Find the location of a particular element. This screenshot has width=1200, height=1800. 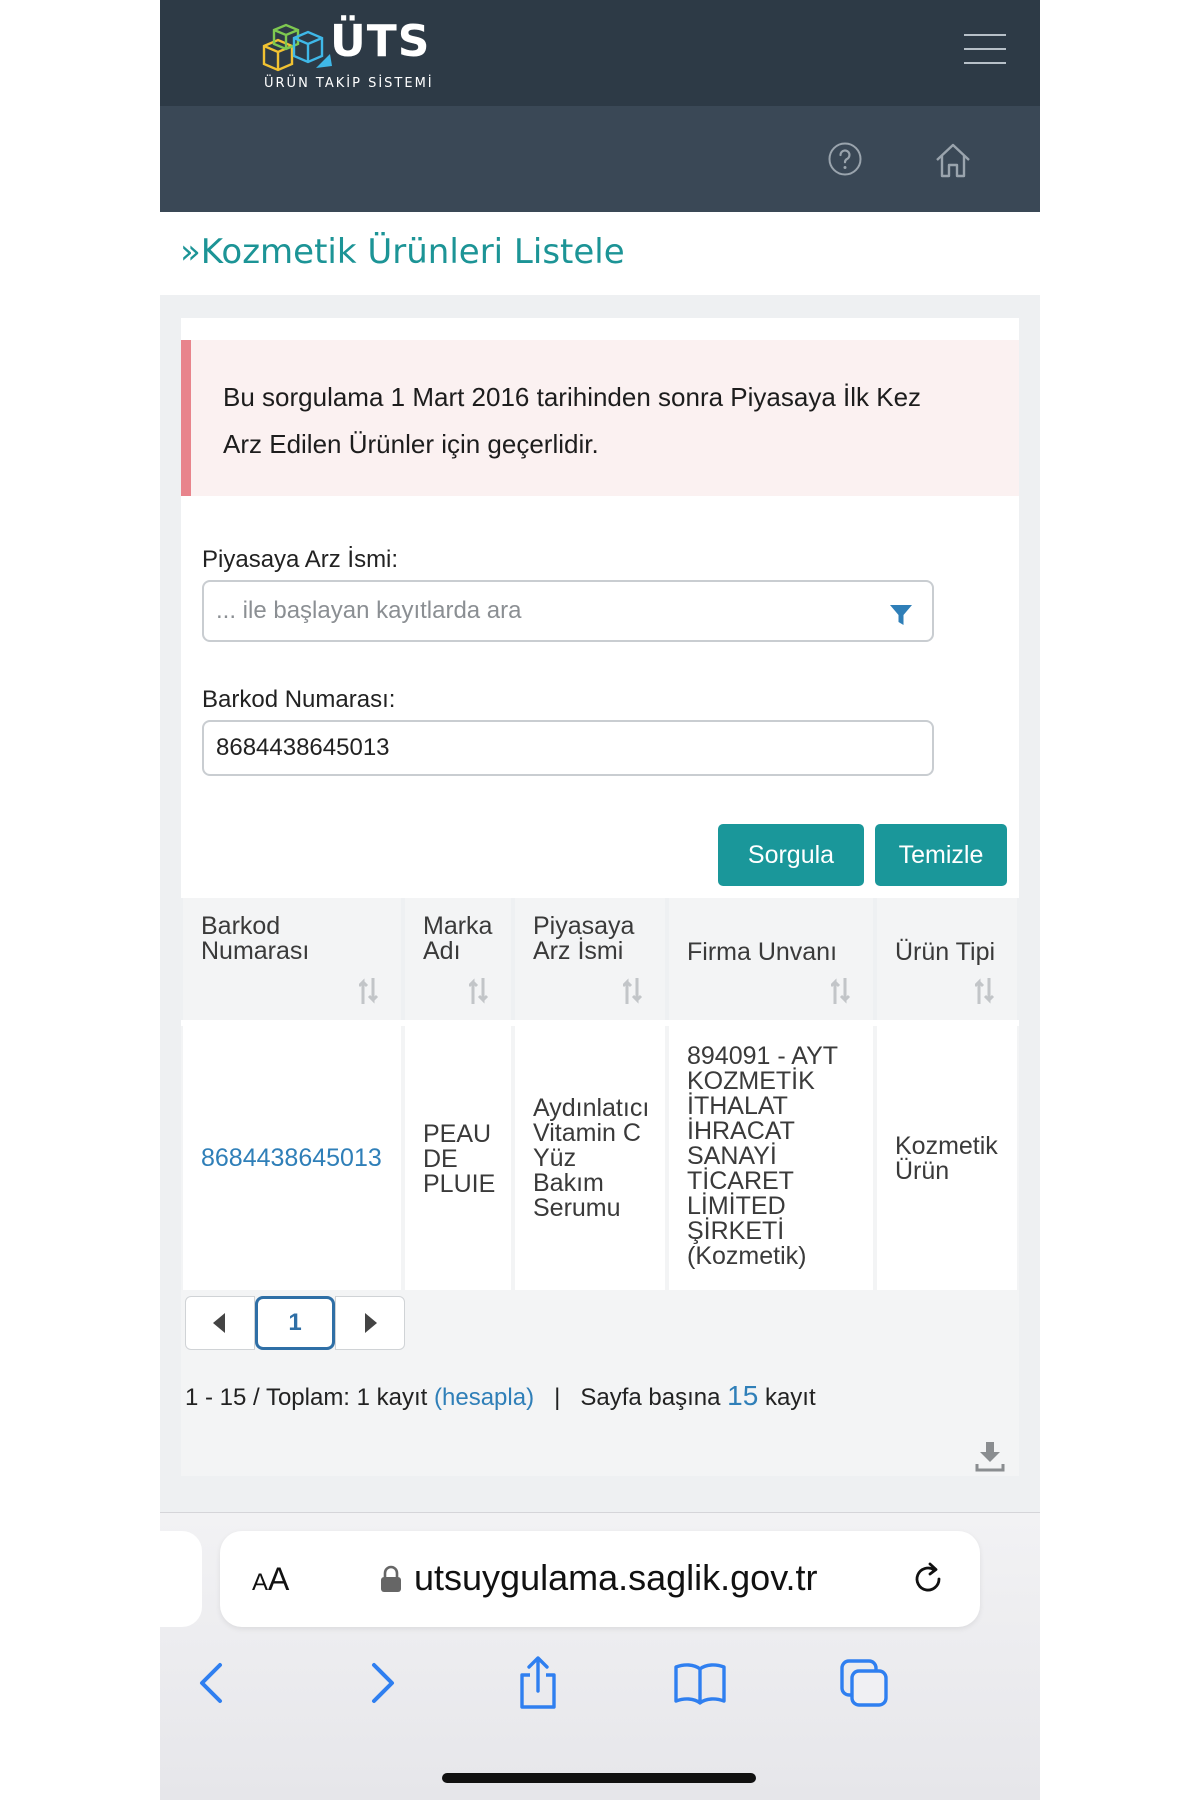

column-header-label: Piyasaya Arz İsmi is located at coordinates (584, 938).